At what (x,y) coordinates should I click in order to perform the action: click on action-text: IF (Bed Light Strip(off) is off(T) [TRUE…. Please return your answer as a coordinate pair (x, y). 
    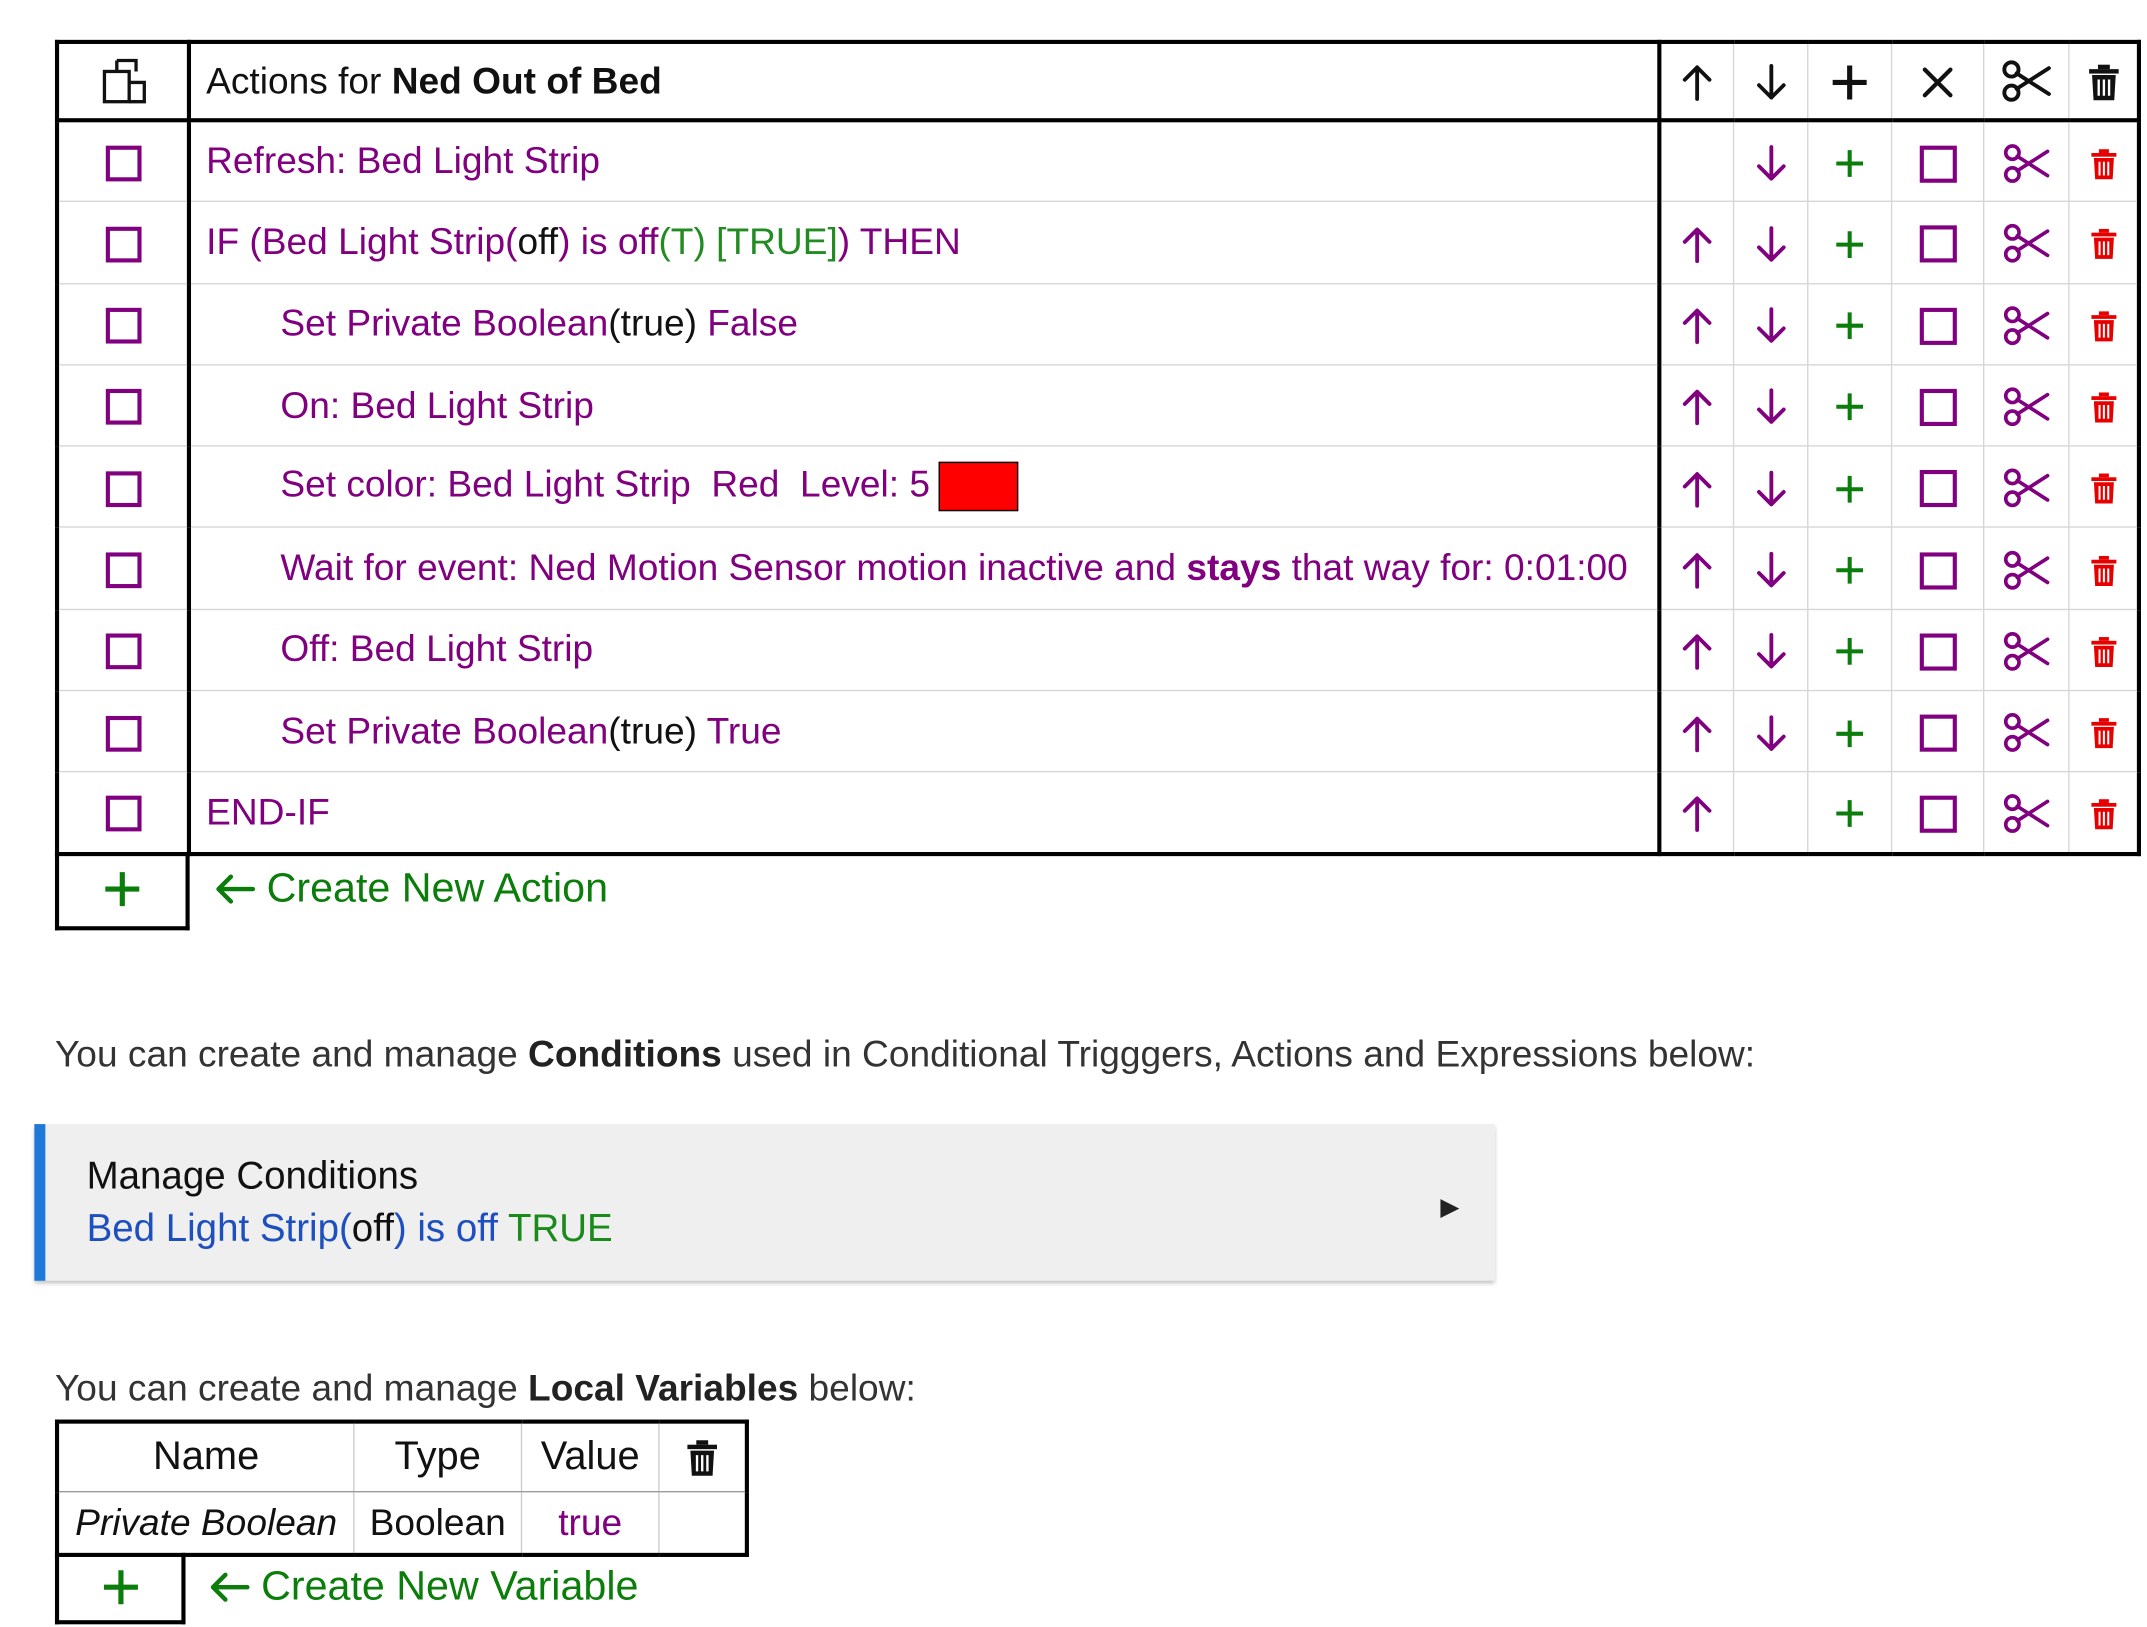
    Looking at the image, I should click on (925, 242).